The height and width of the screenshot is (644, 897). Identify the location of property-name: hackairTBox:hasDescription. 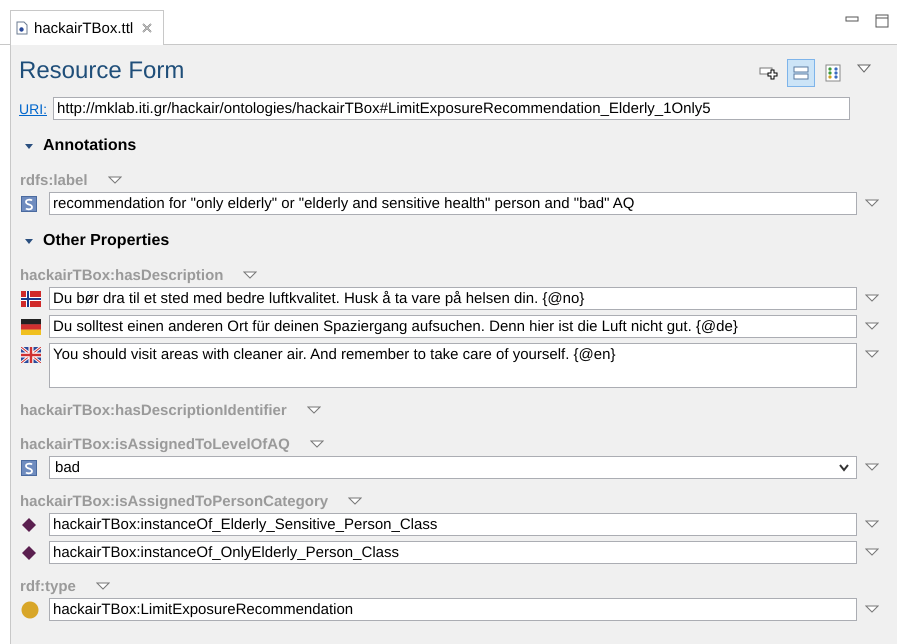
(122, 275).